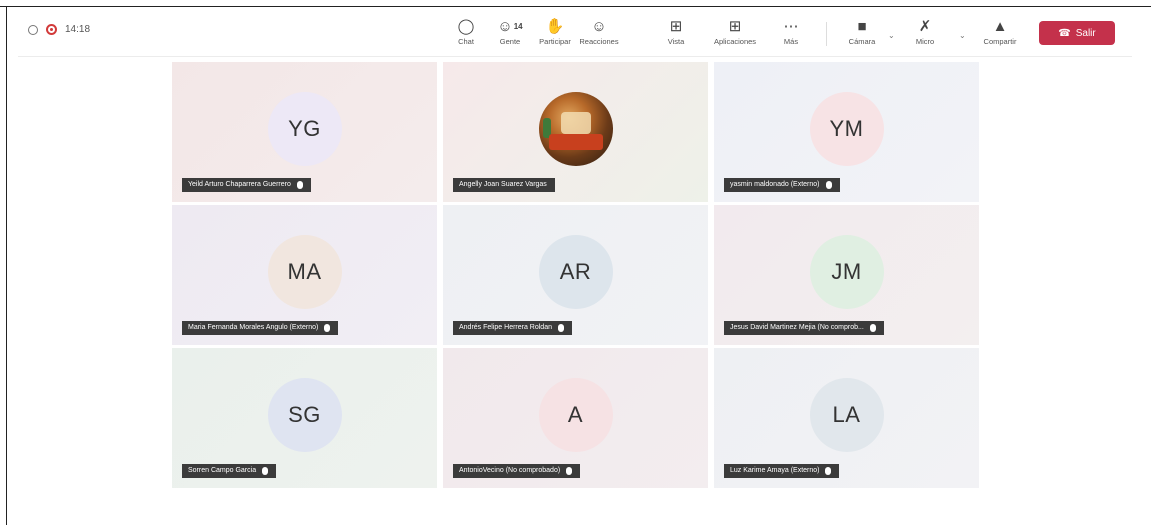 Image resolution: width=1151 pixels, height=525 pixels. What do you see at coordinates (466, 41) in the screenshot?
I see `chat-label: Chat` at bounding box center [466, 41].